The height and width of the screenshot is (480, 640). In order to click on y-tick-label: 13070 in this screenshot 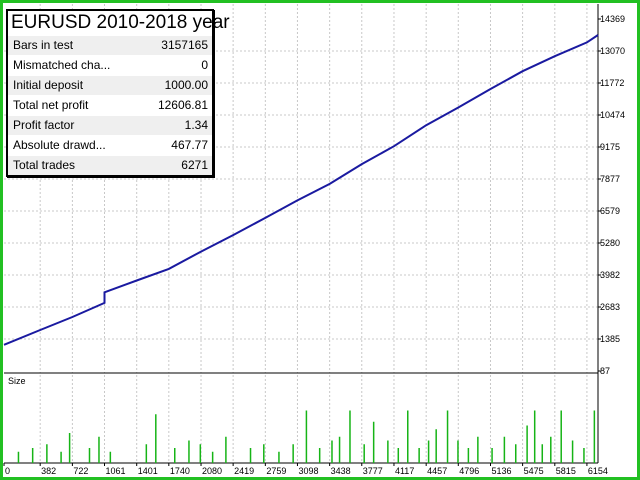, I will do `click(612, 51)`.